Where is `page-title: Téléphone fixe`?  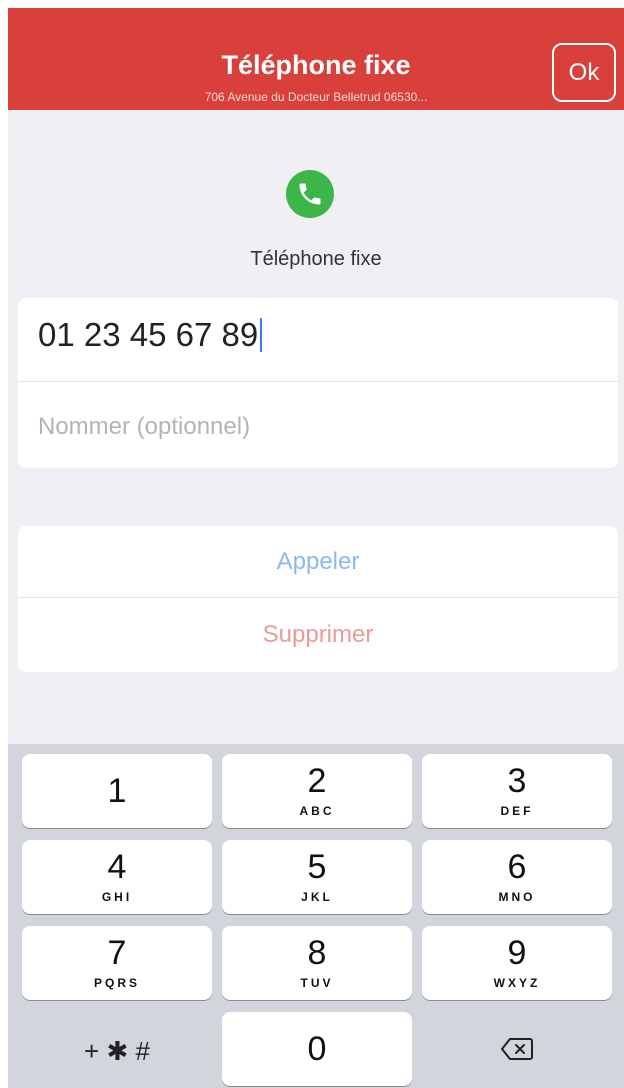 page-title: Téléphone fixe is located at coordinates (316, 65).